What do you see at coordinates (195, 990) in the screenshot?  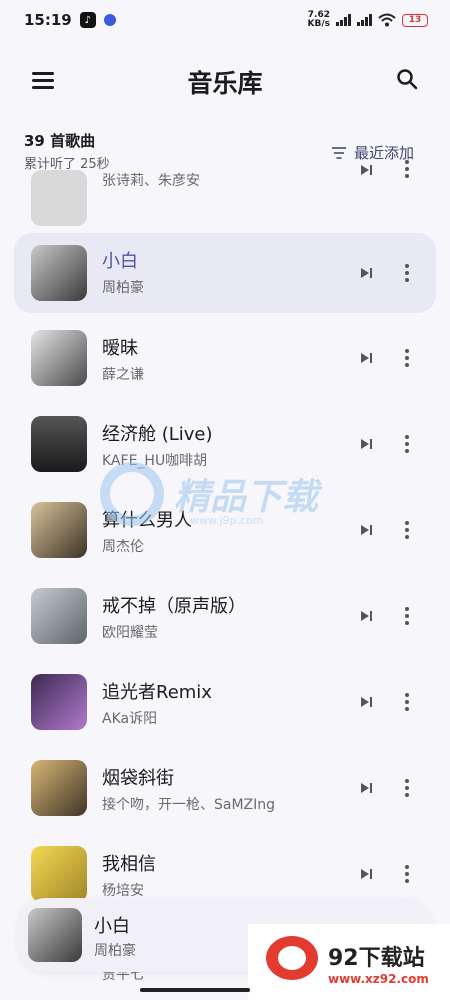 I see `home-indicator` at bounding box center [195, 990].